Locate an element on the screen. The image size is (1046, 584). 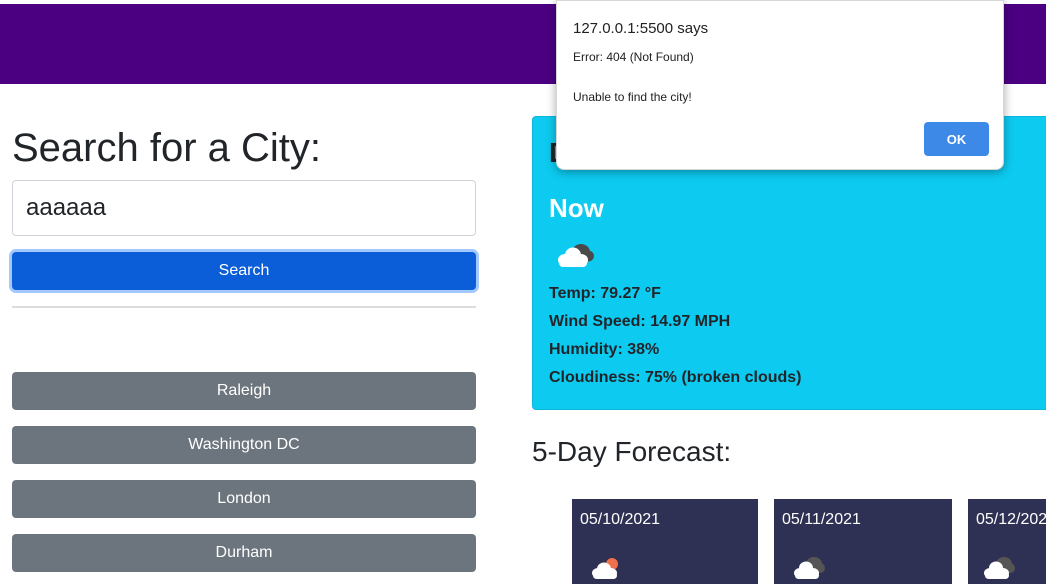
humidity-stat: Humidity: 38% is located at coordinates (604, 349).